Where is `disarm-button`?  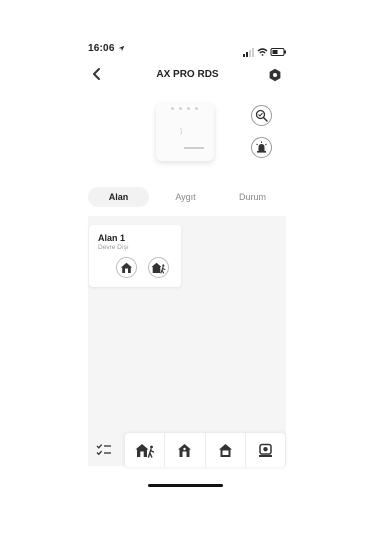
disarm-button is located at coordinates (226, 450).